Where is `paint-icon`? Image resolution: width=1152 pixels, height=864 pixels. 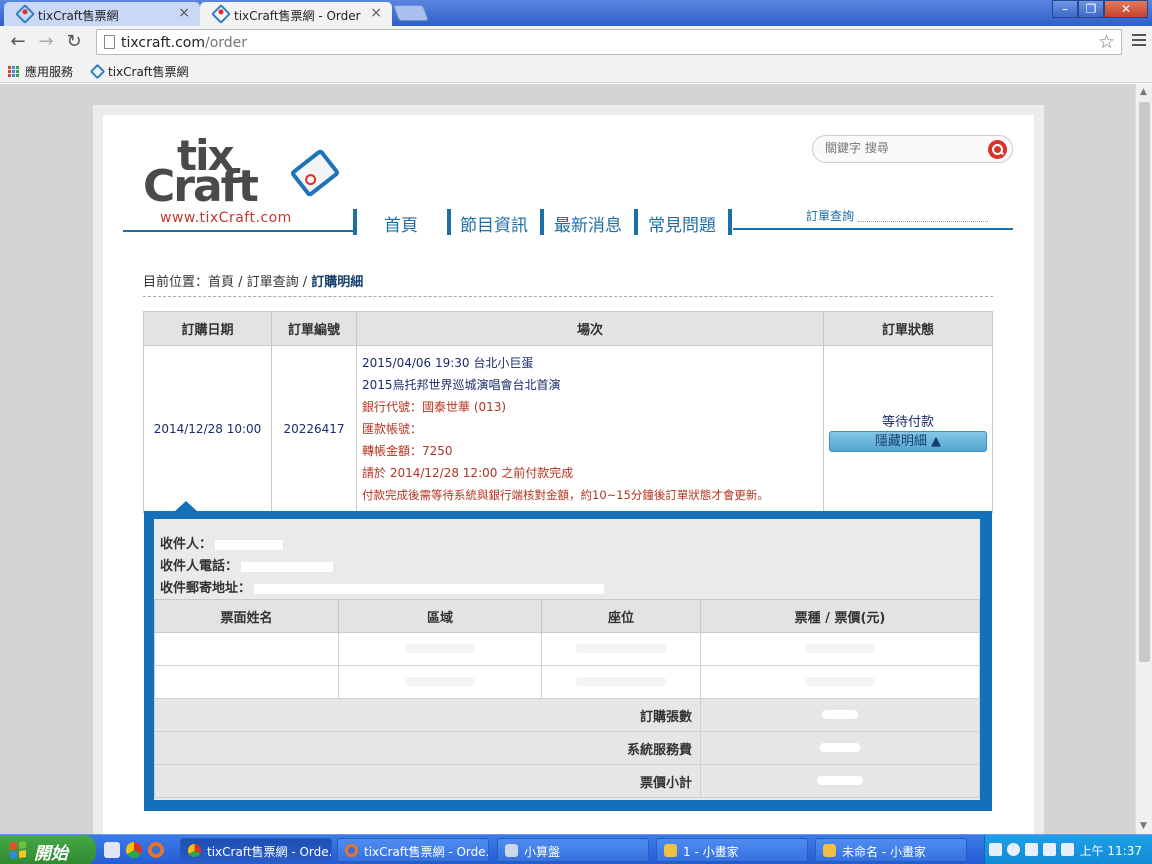 paint-icon is located at coordinates (829, 850).